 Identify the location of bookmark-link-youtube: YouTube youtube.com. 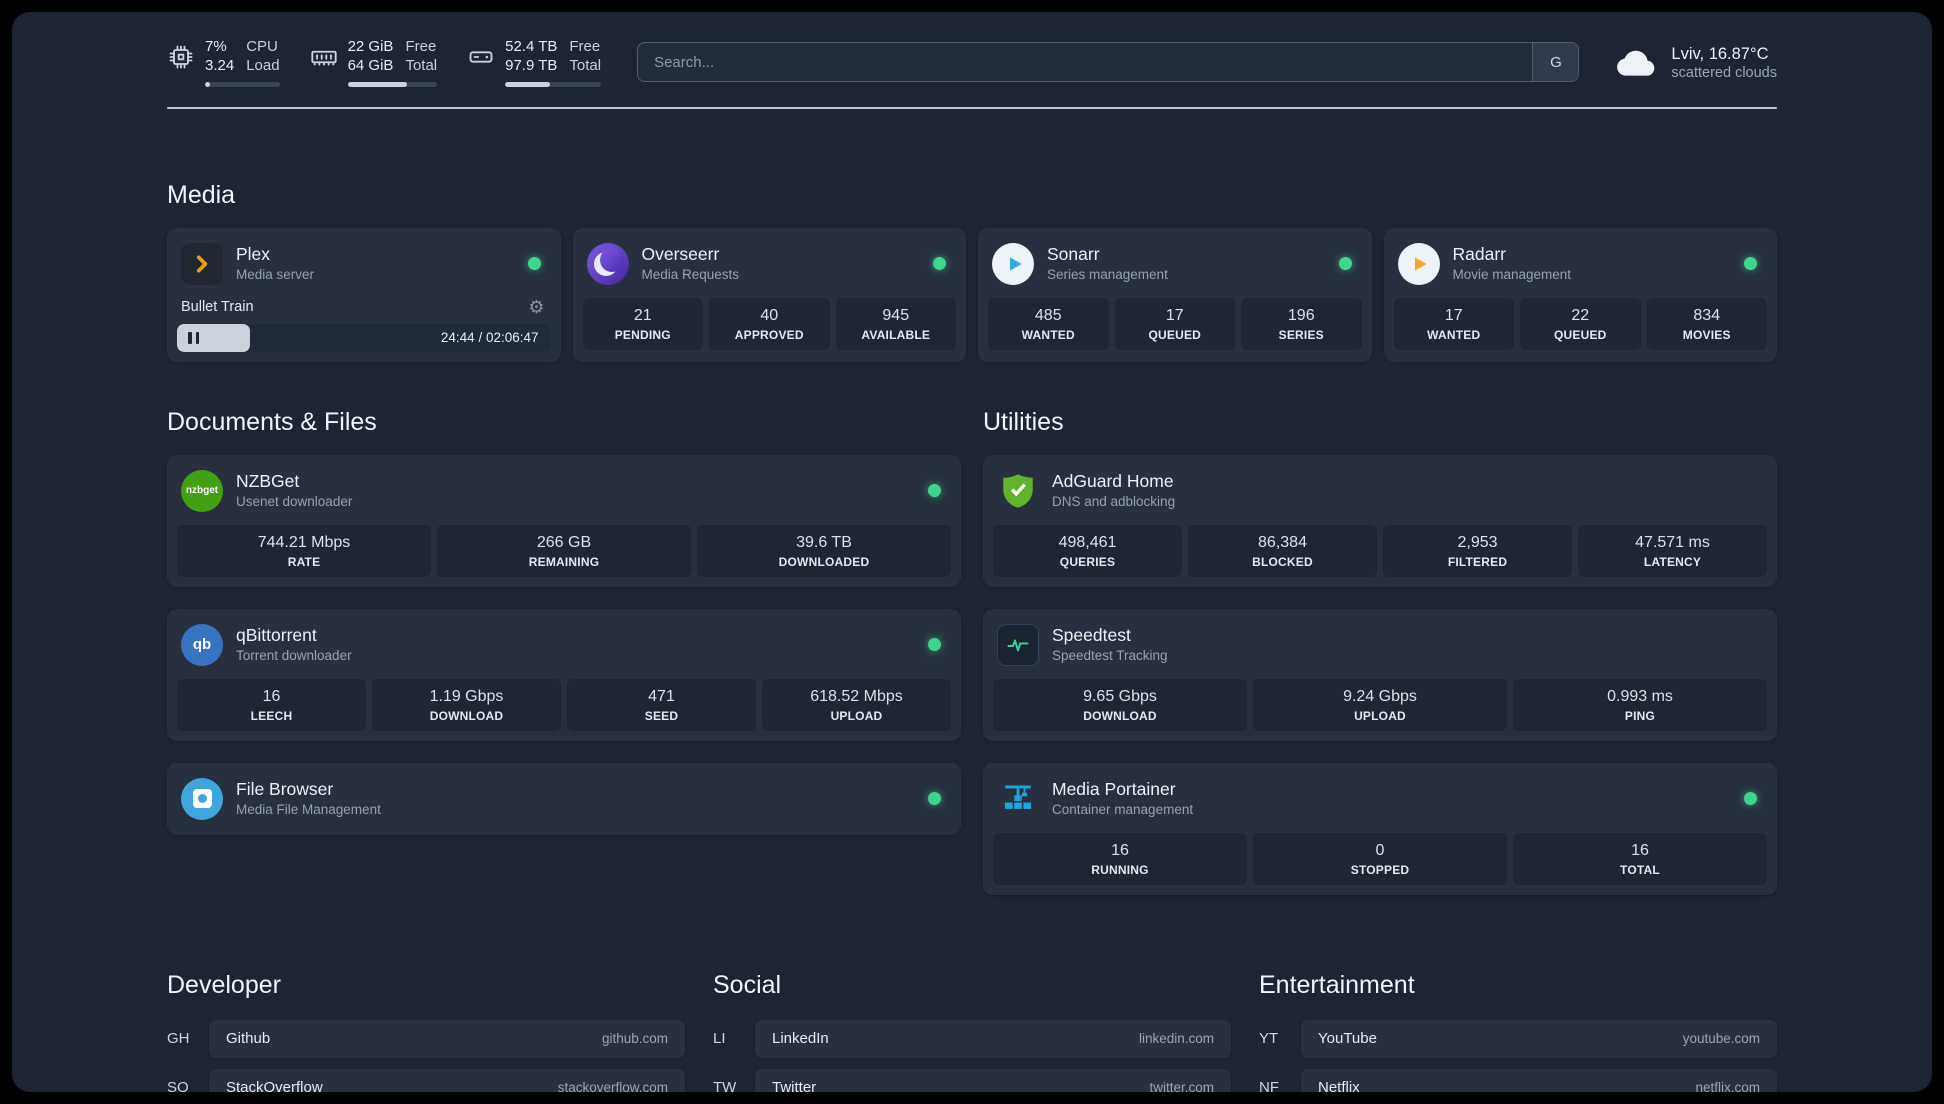
(1539, 1038).